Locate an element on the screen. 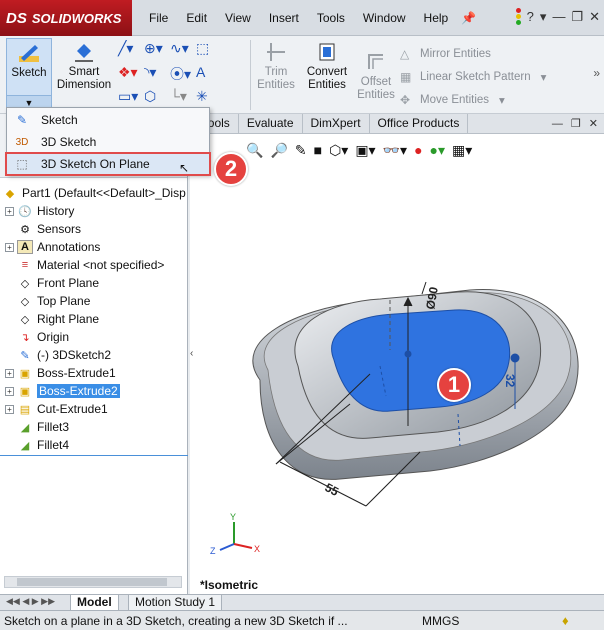  tree-item-label: History is located at coordinates (56, 211).